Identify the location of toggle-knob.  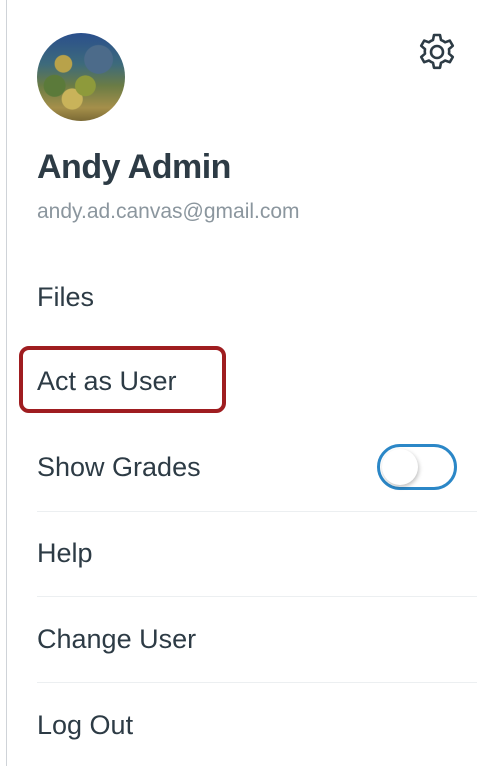
(400, 467).